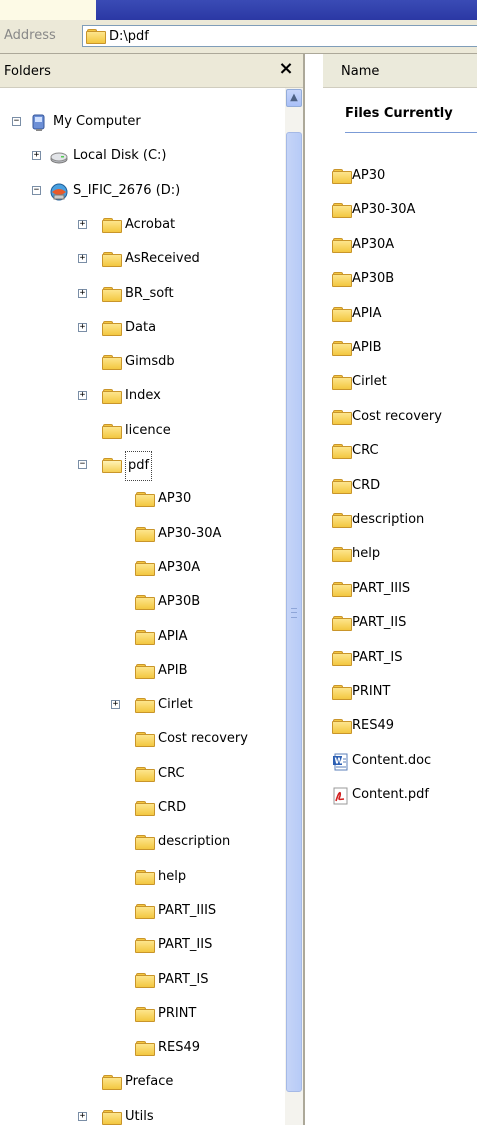 The width and height of the screenshot is (477, 1125). I want to click on tree-item: CRD, so click(209, 808).